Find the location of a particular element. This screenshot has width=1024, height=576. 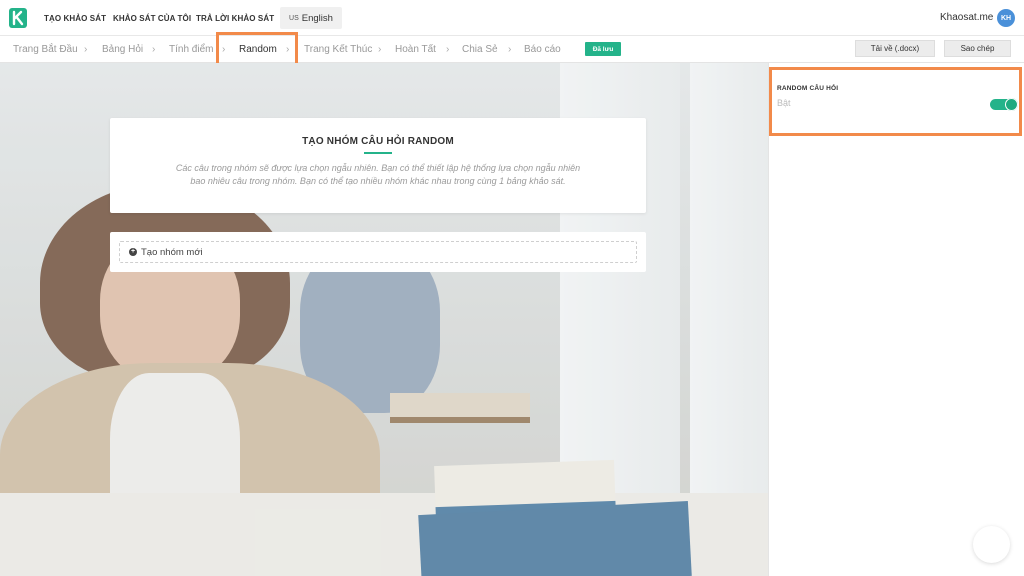

language-label: English is located at coordinates (317, 18).